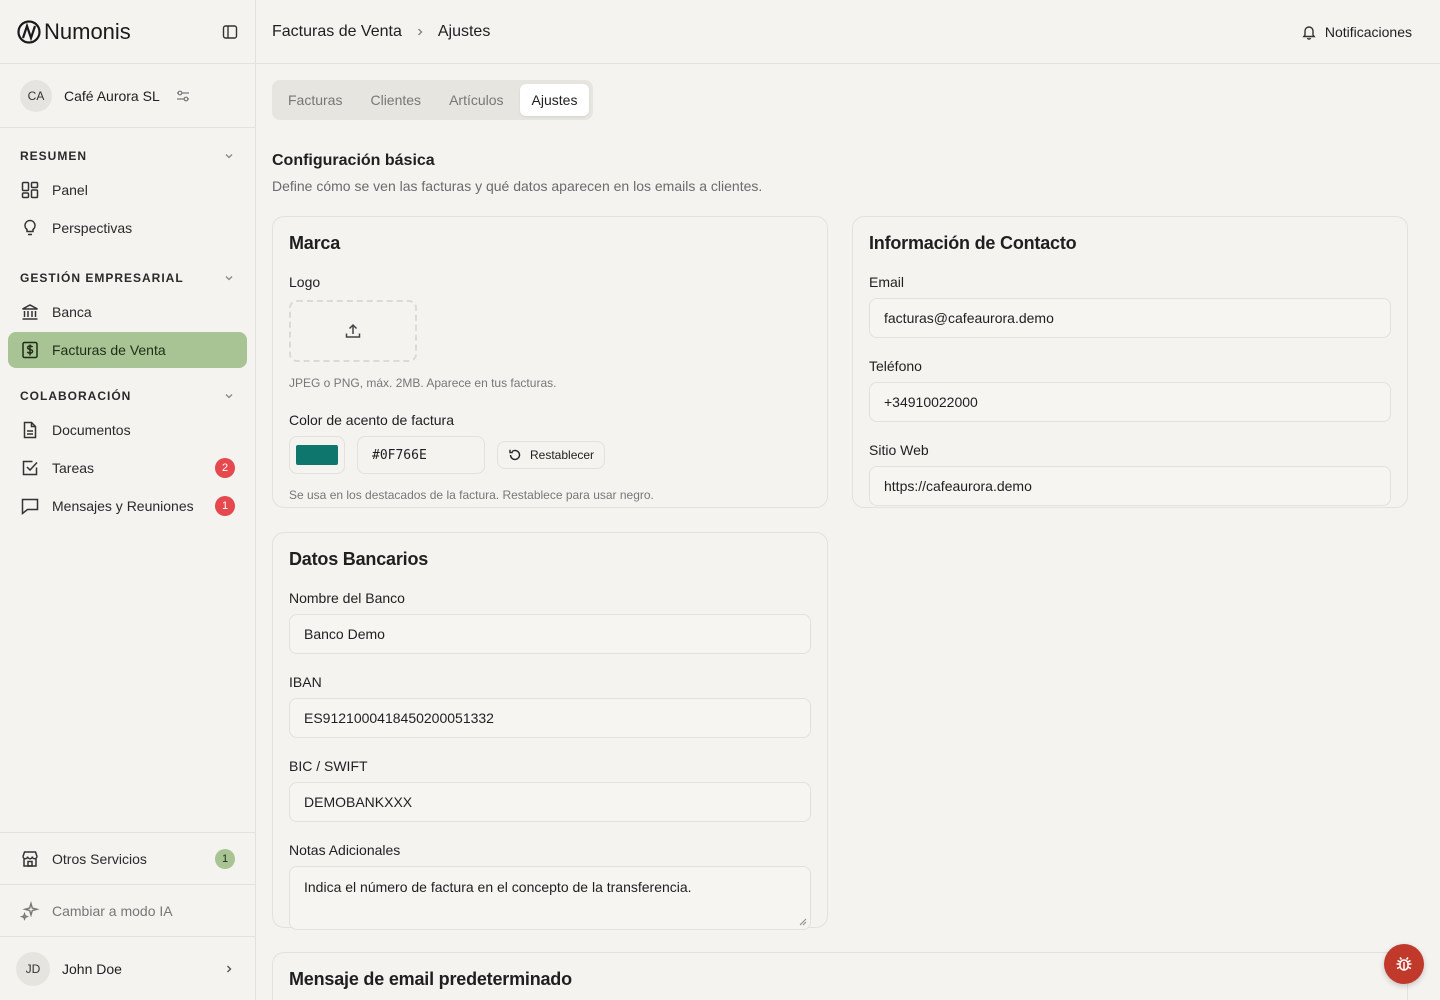  I want to click on reset-accent-button: Restablecer, so click(551, 455).